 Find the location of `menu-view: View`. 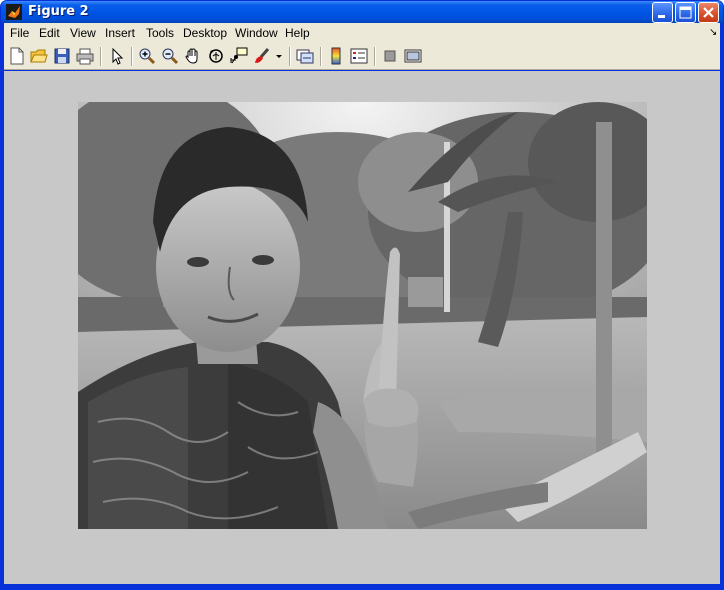

menu-view: View is located at coordinates (83, 33).